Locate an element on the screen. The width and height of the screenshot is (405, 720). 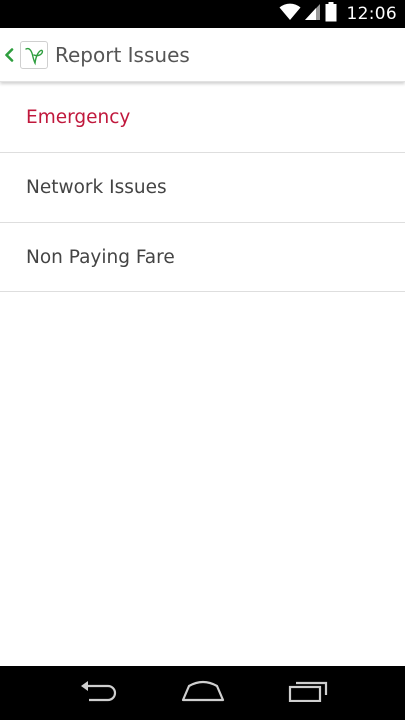
recents-button is located at coordinates (308, 693).